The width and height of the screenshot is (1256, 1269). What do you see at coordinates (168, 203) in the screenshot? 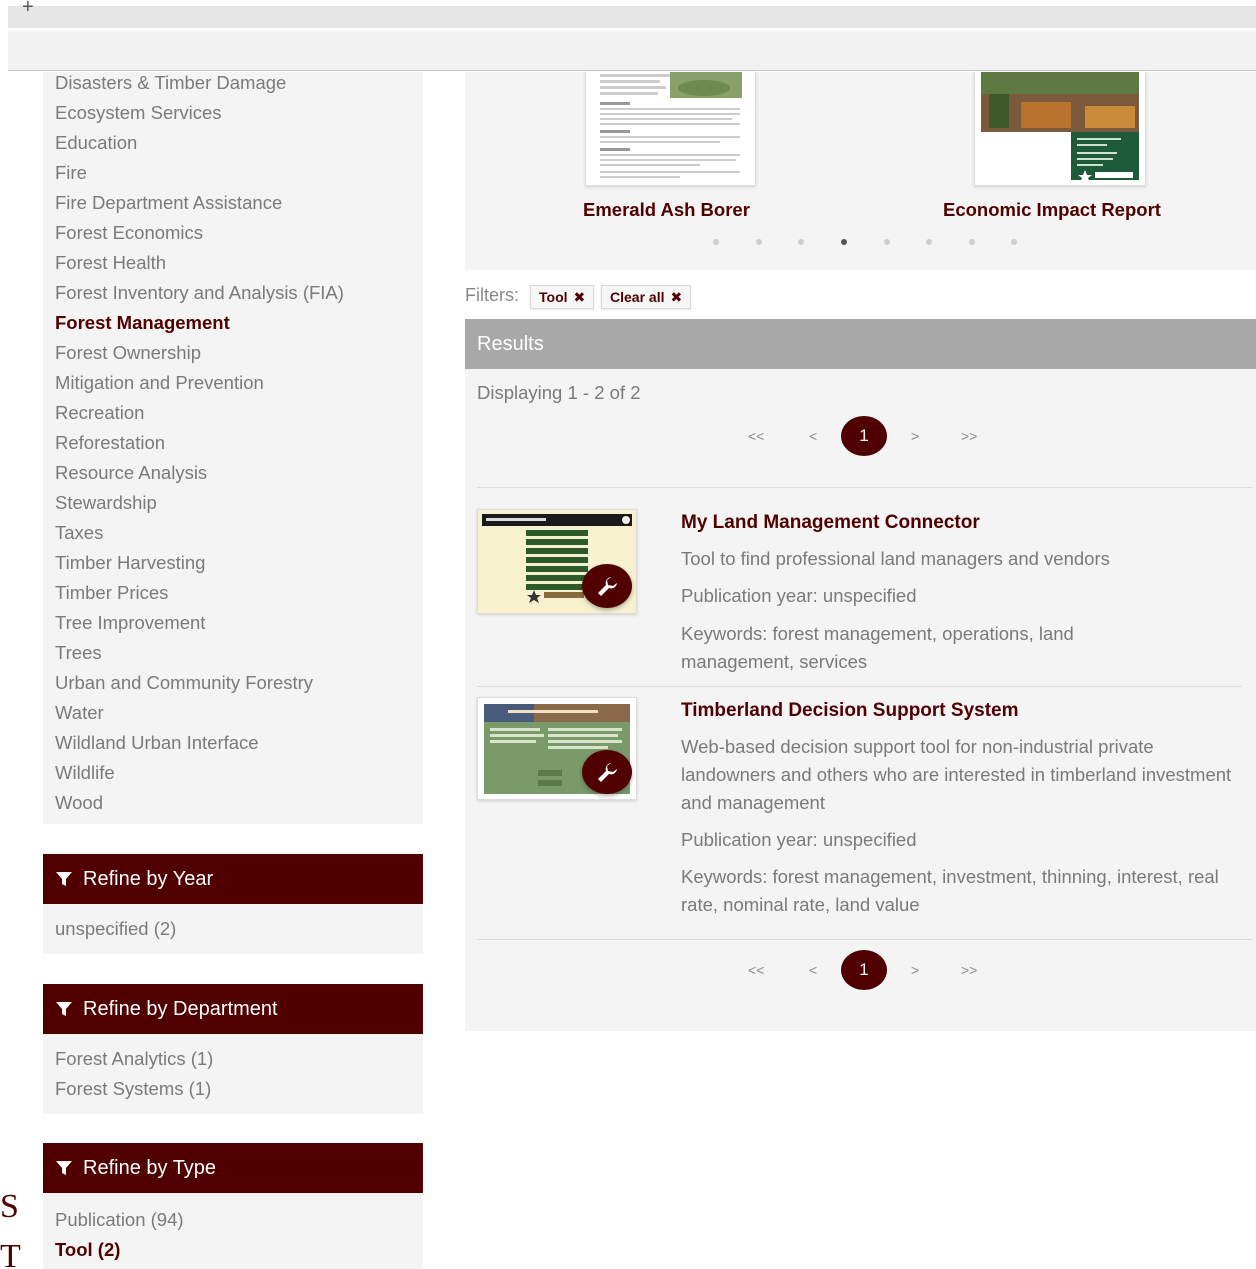
I see `topic-item: Fire Department Assistance` at bounding box center [168, 203].